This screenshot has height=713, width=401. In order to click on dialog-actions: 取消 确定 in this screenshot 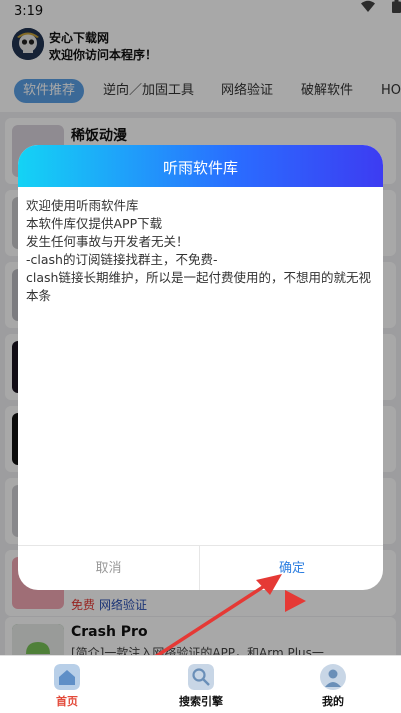, I will do `click(200, 567)`.